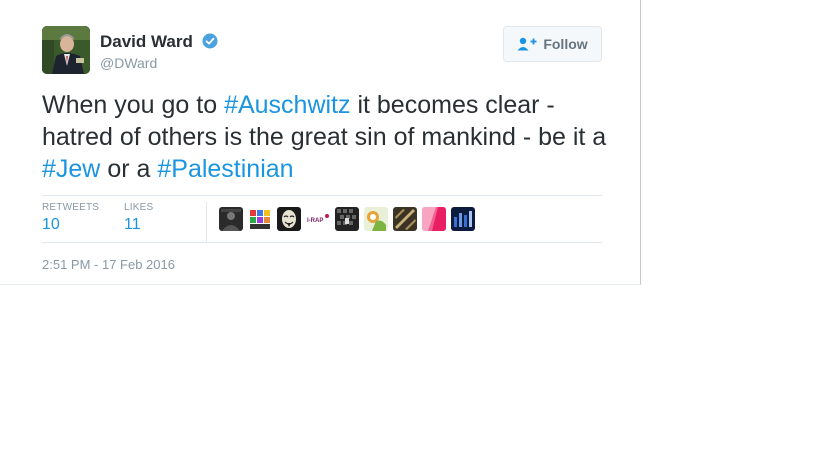 The height and width of the screenshot is (460, 819). I want to click on retweets-stat: RETWEETS 10, so click(70, 218).